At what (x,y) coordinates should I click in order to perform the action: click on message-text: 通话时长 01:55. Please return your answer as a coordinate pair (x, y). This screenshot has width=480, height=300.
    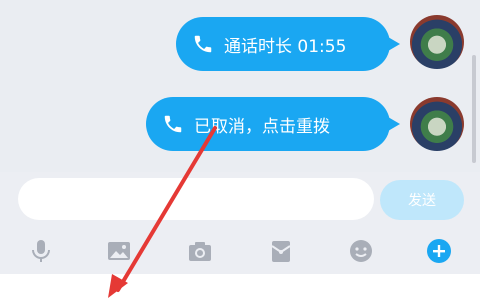
    Looking at the image, I should click on (285, 46).